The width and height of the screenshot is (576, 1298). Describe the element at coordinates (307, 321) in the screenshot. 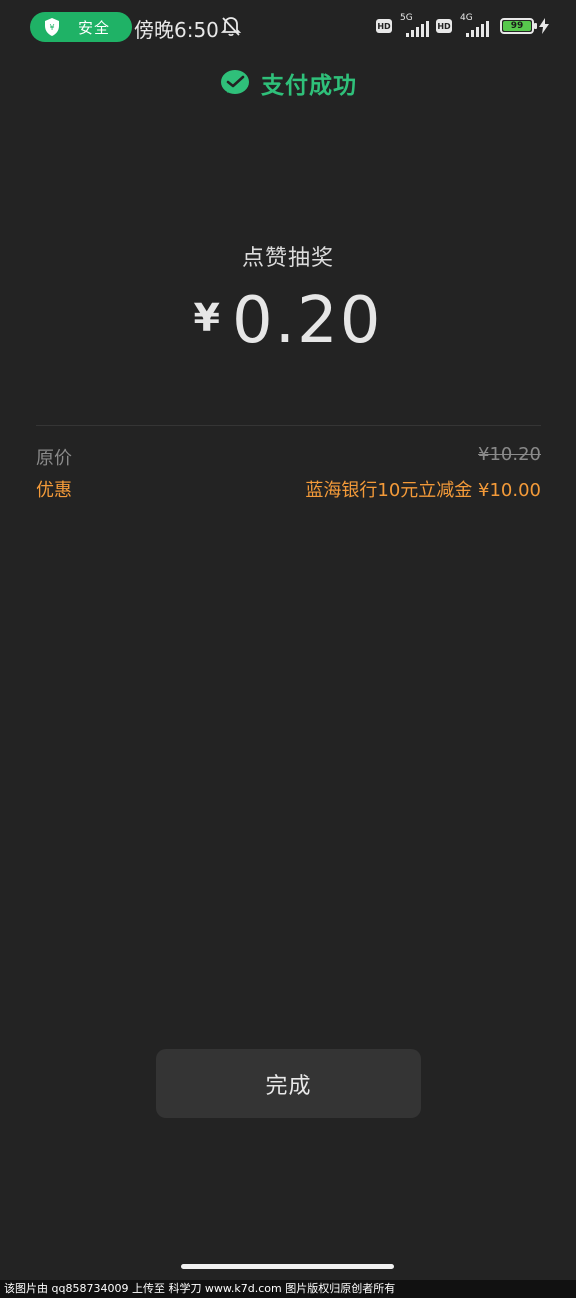

I see `amount-value: 0.20` at that location.